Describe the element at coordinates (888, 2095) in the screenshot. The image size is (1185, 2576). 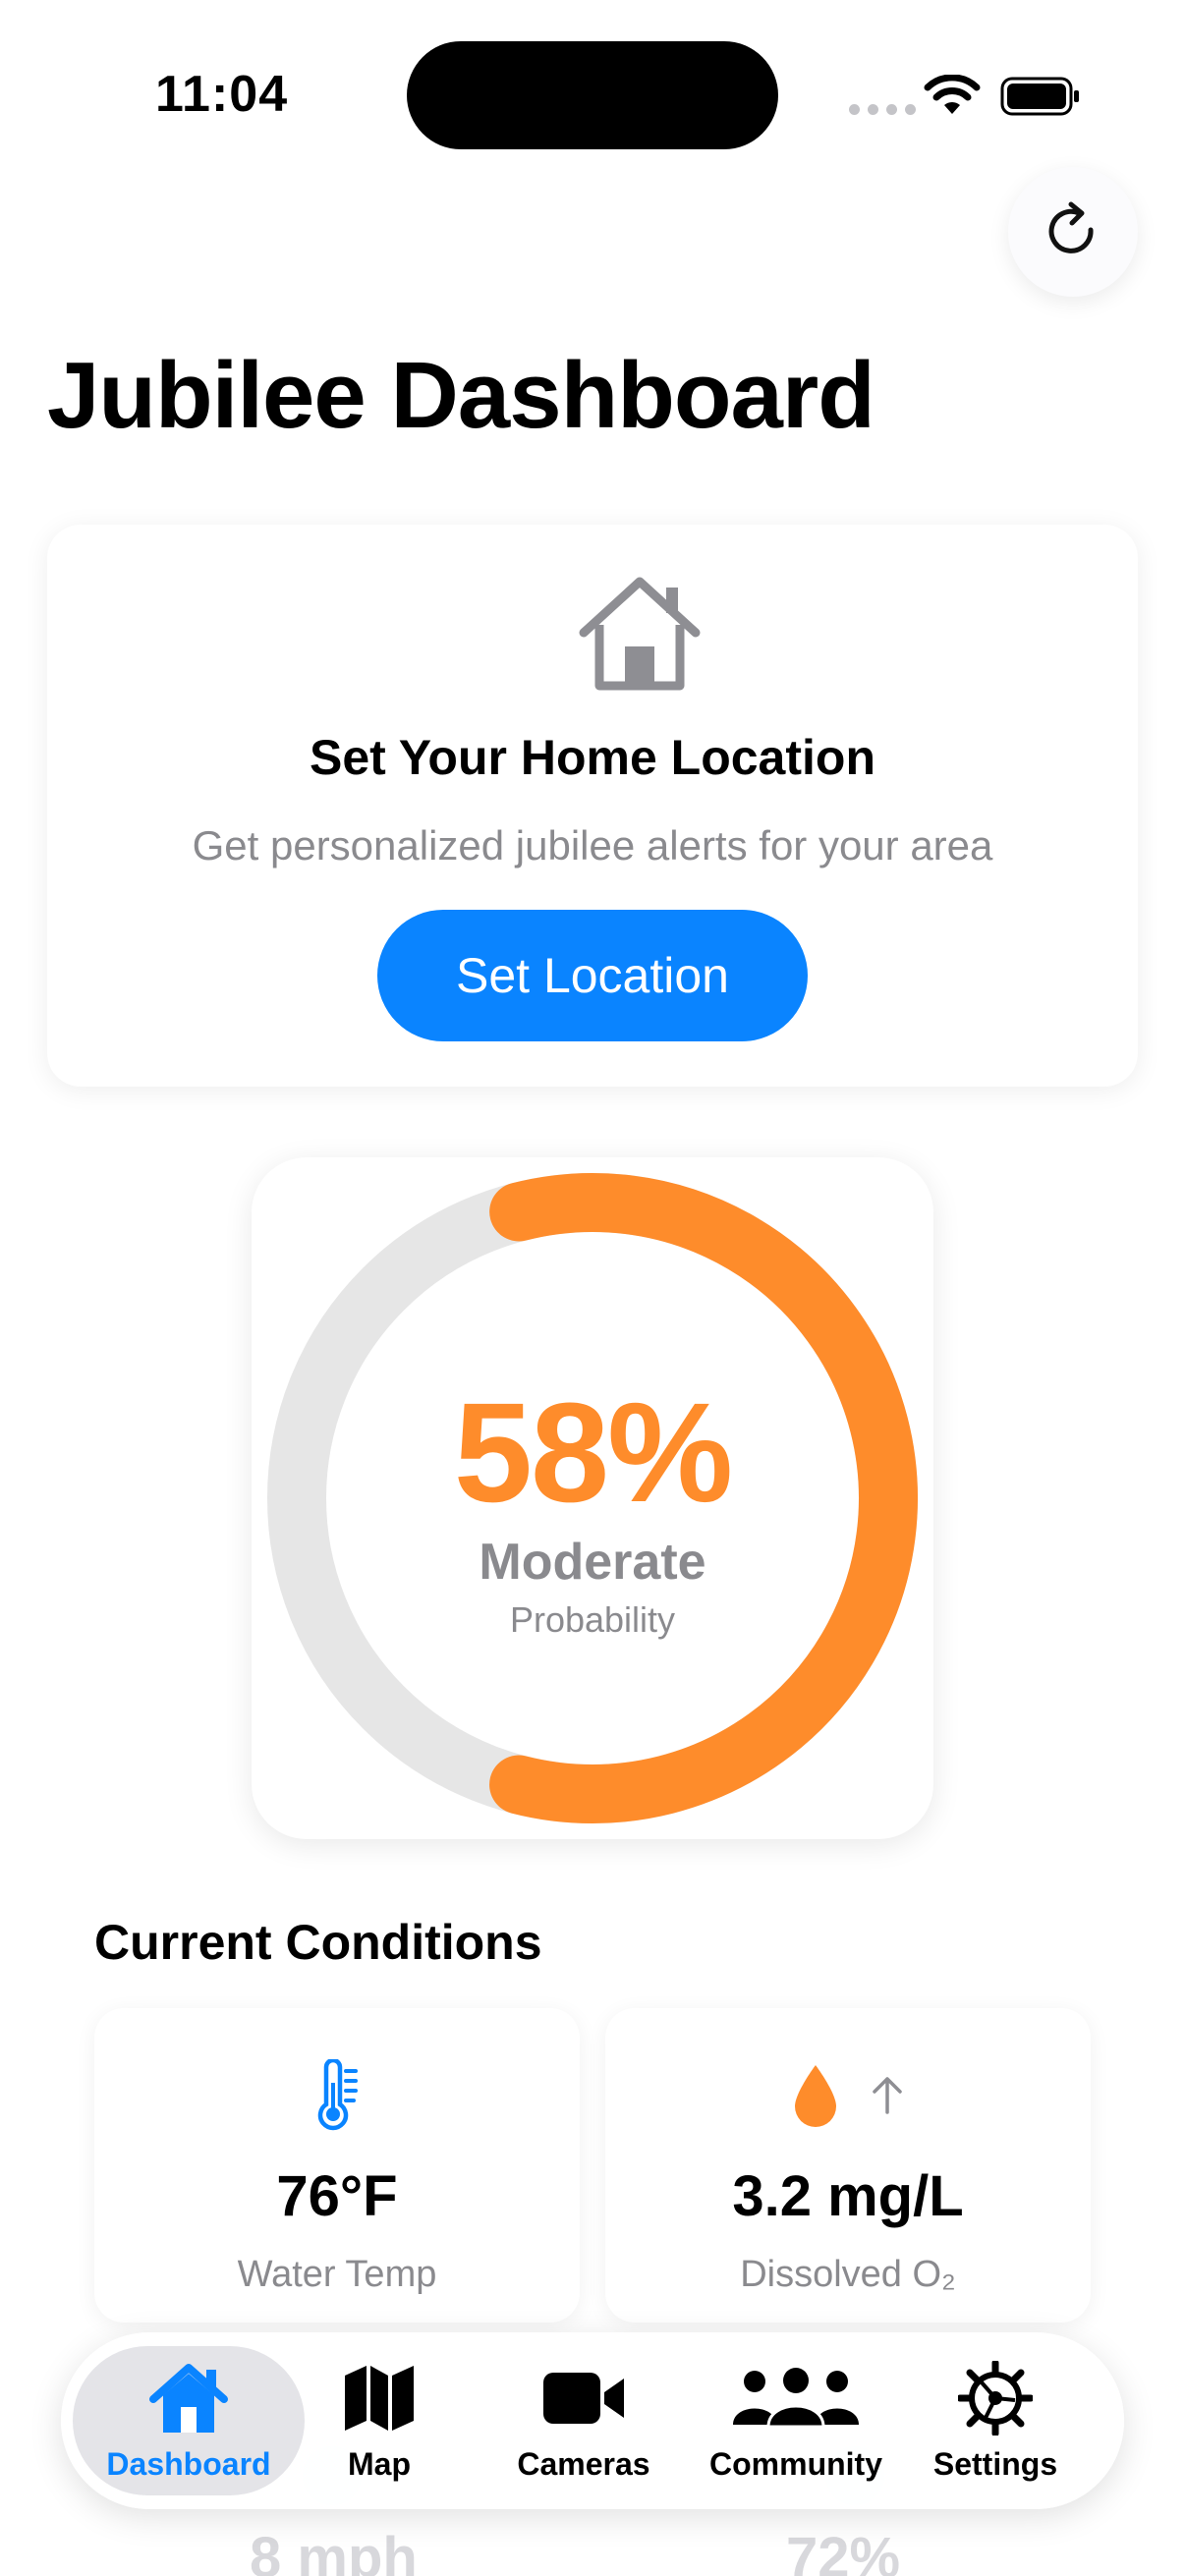
I see `arrow-up-icon` at that location.